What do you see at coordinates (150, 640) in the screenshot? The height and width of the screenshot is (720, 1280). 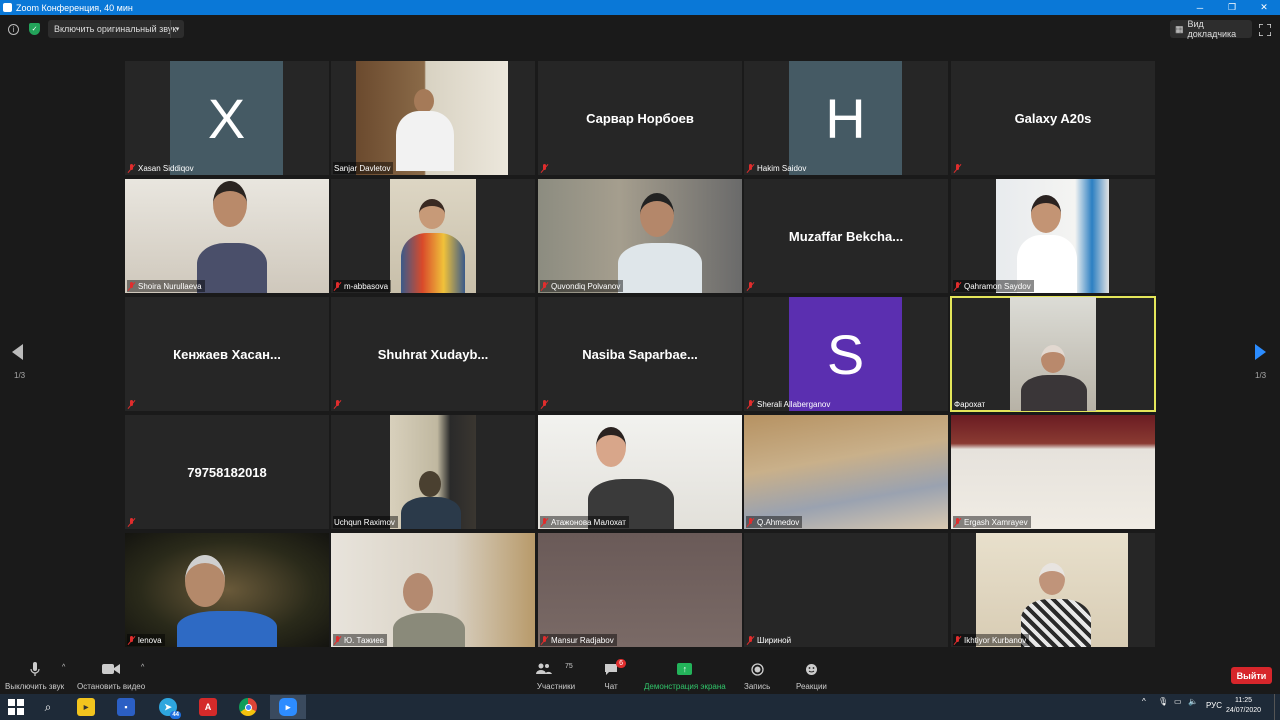 I see `participant-name: lenova` at bounding box center [150, 640].